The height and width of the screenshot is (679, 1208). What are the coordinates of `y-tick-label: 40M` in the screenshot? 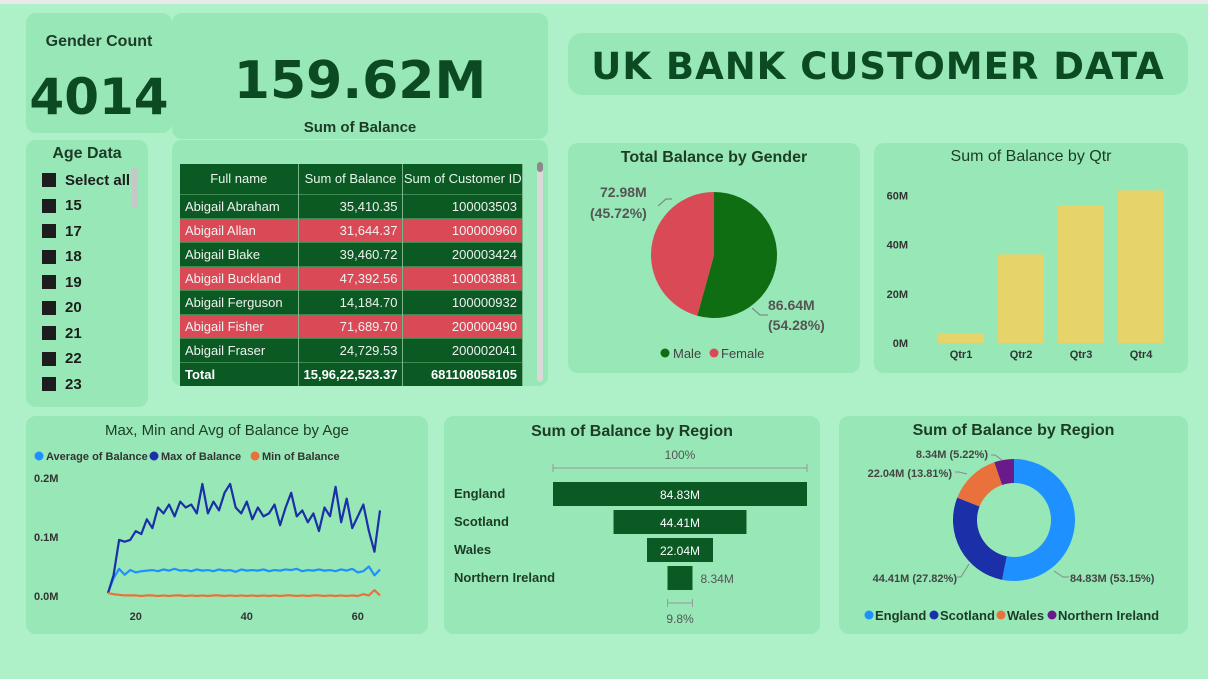 It's located at (897, 246).